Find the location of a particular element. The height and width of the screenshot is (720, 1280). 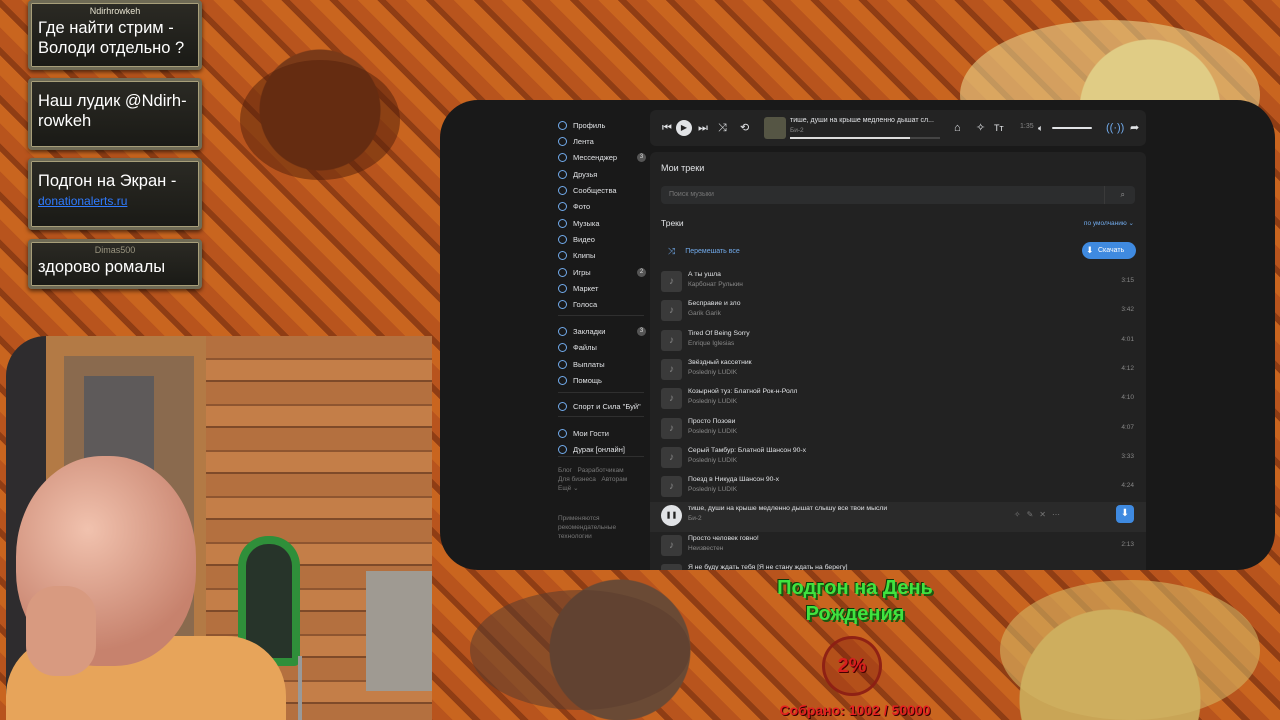

chat-link: donationalerts.ru is located at coordinates (115, 201).